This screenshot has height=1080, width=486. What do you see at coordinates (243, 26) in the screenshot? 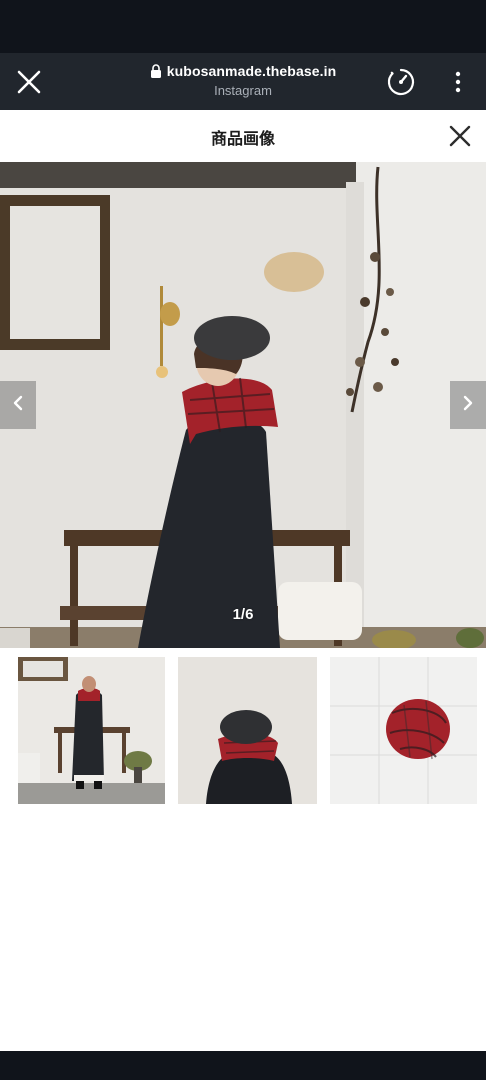
I see `status-bar` at bounding box center [243, 26].